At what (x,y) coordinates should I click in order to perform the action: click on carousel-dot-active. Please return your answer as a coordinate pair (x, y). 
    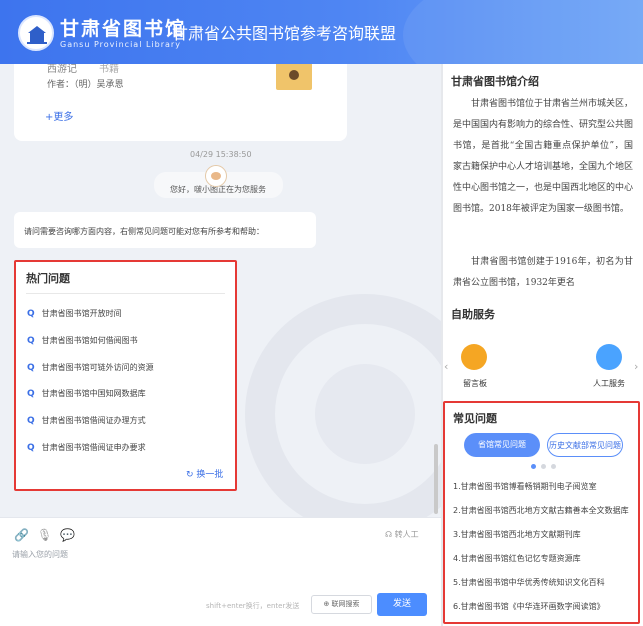
    Looking at the image, I should click on (533, 466).